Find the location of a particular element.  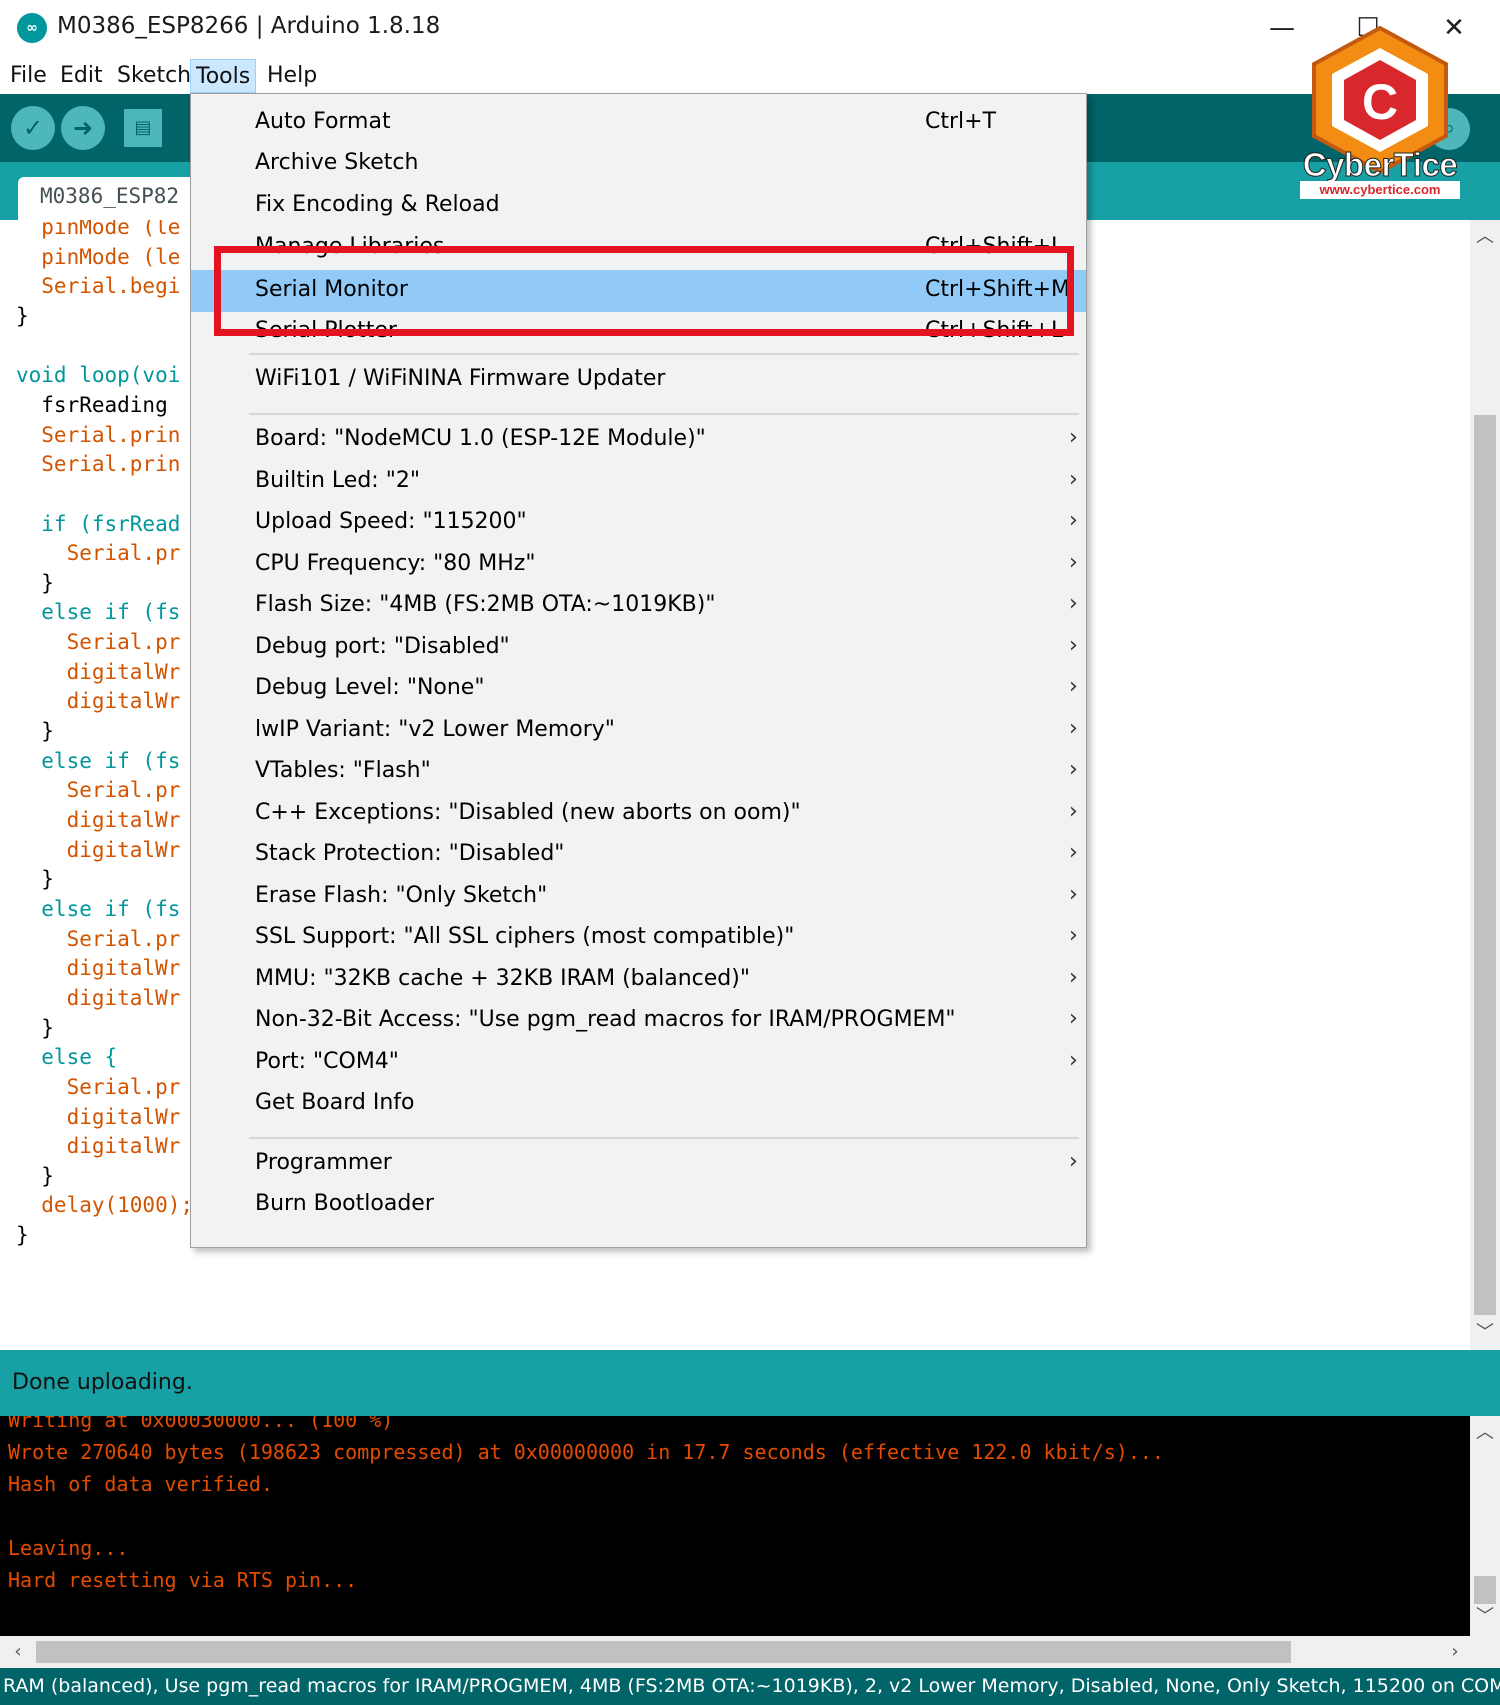

menu-item-upload-speed-115200: Upload Speed: "115200" › is located at coordinates (638, 523).